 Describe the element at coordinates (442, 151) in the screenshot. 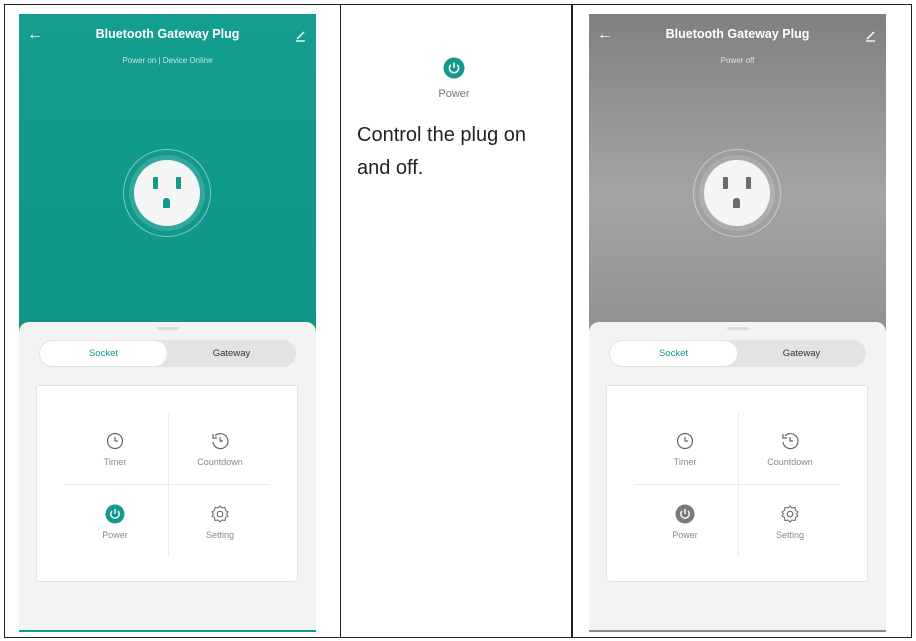

I see `power-description: Control the plug on and off.` at that location.